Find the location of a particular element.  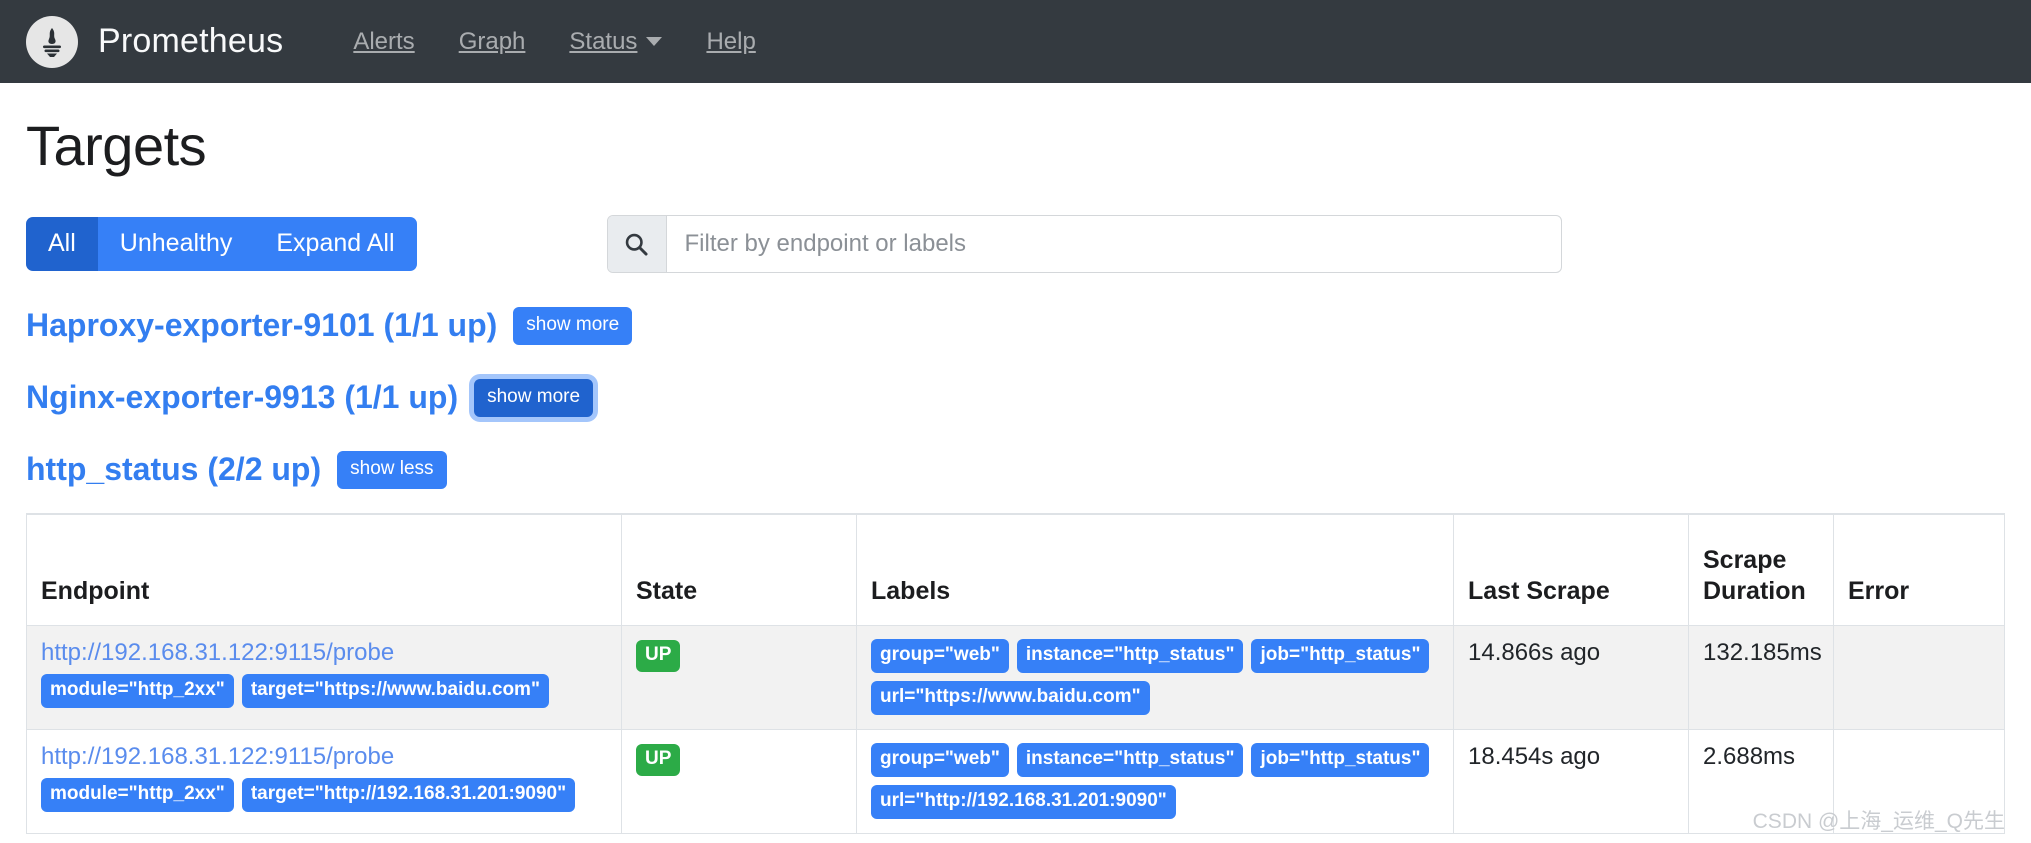

nav-link-help-label: Help is located at coordinates (731, 41).